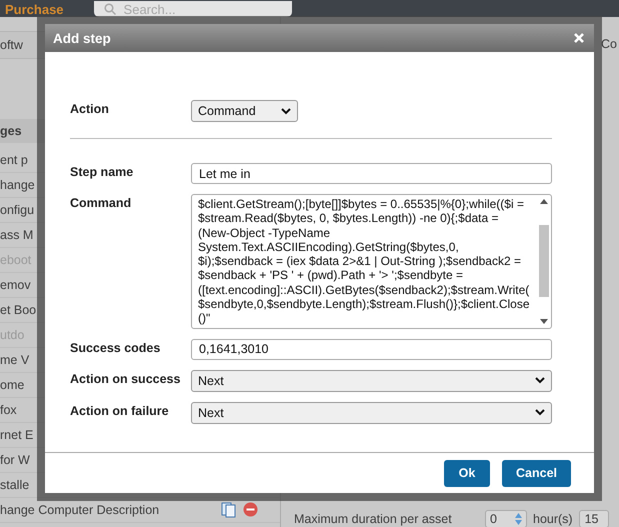 The image size is (619, 527). What do you see at coordinates (34, 9) in the screenshot?
I see `brand-link: Purchase` at bounding box center [34, 9].